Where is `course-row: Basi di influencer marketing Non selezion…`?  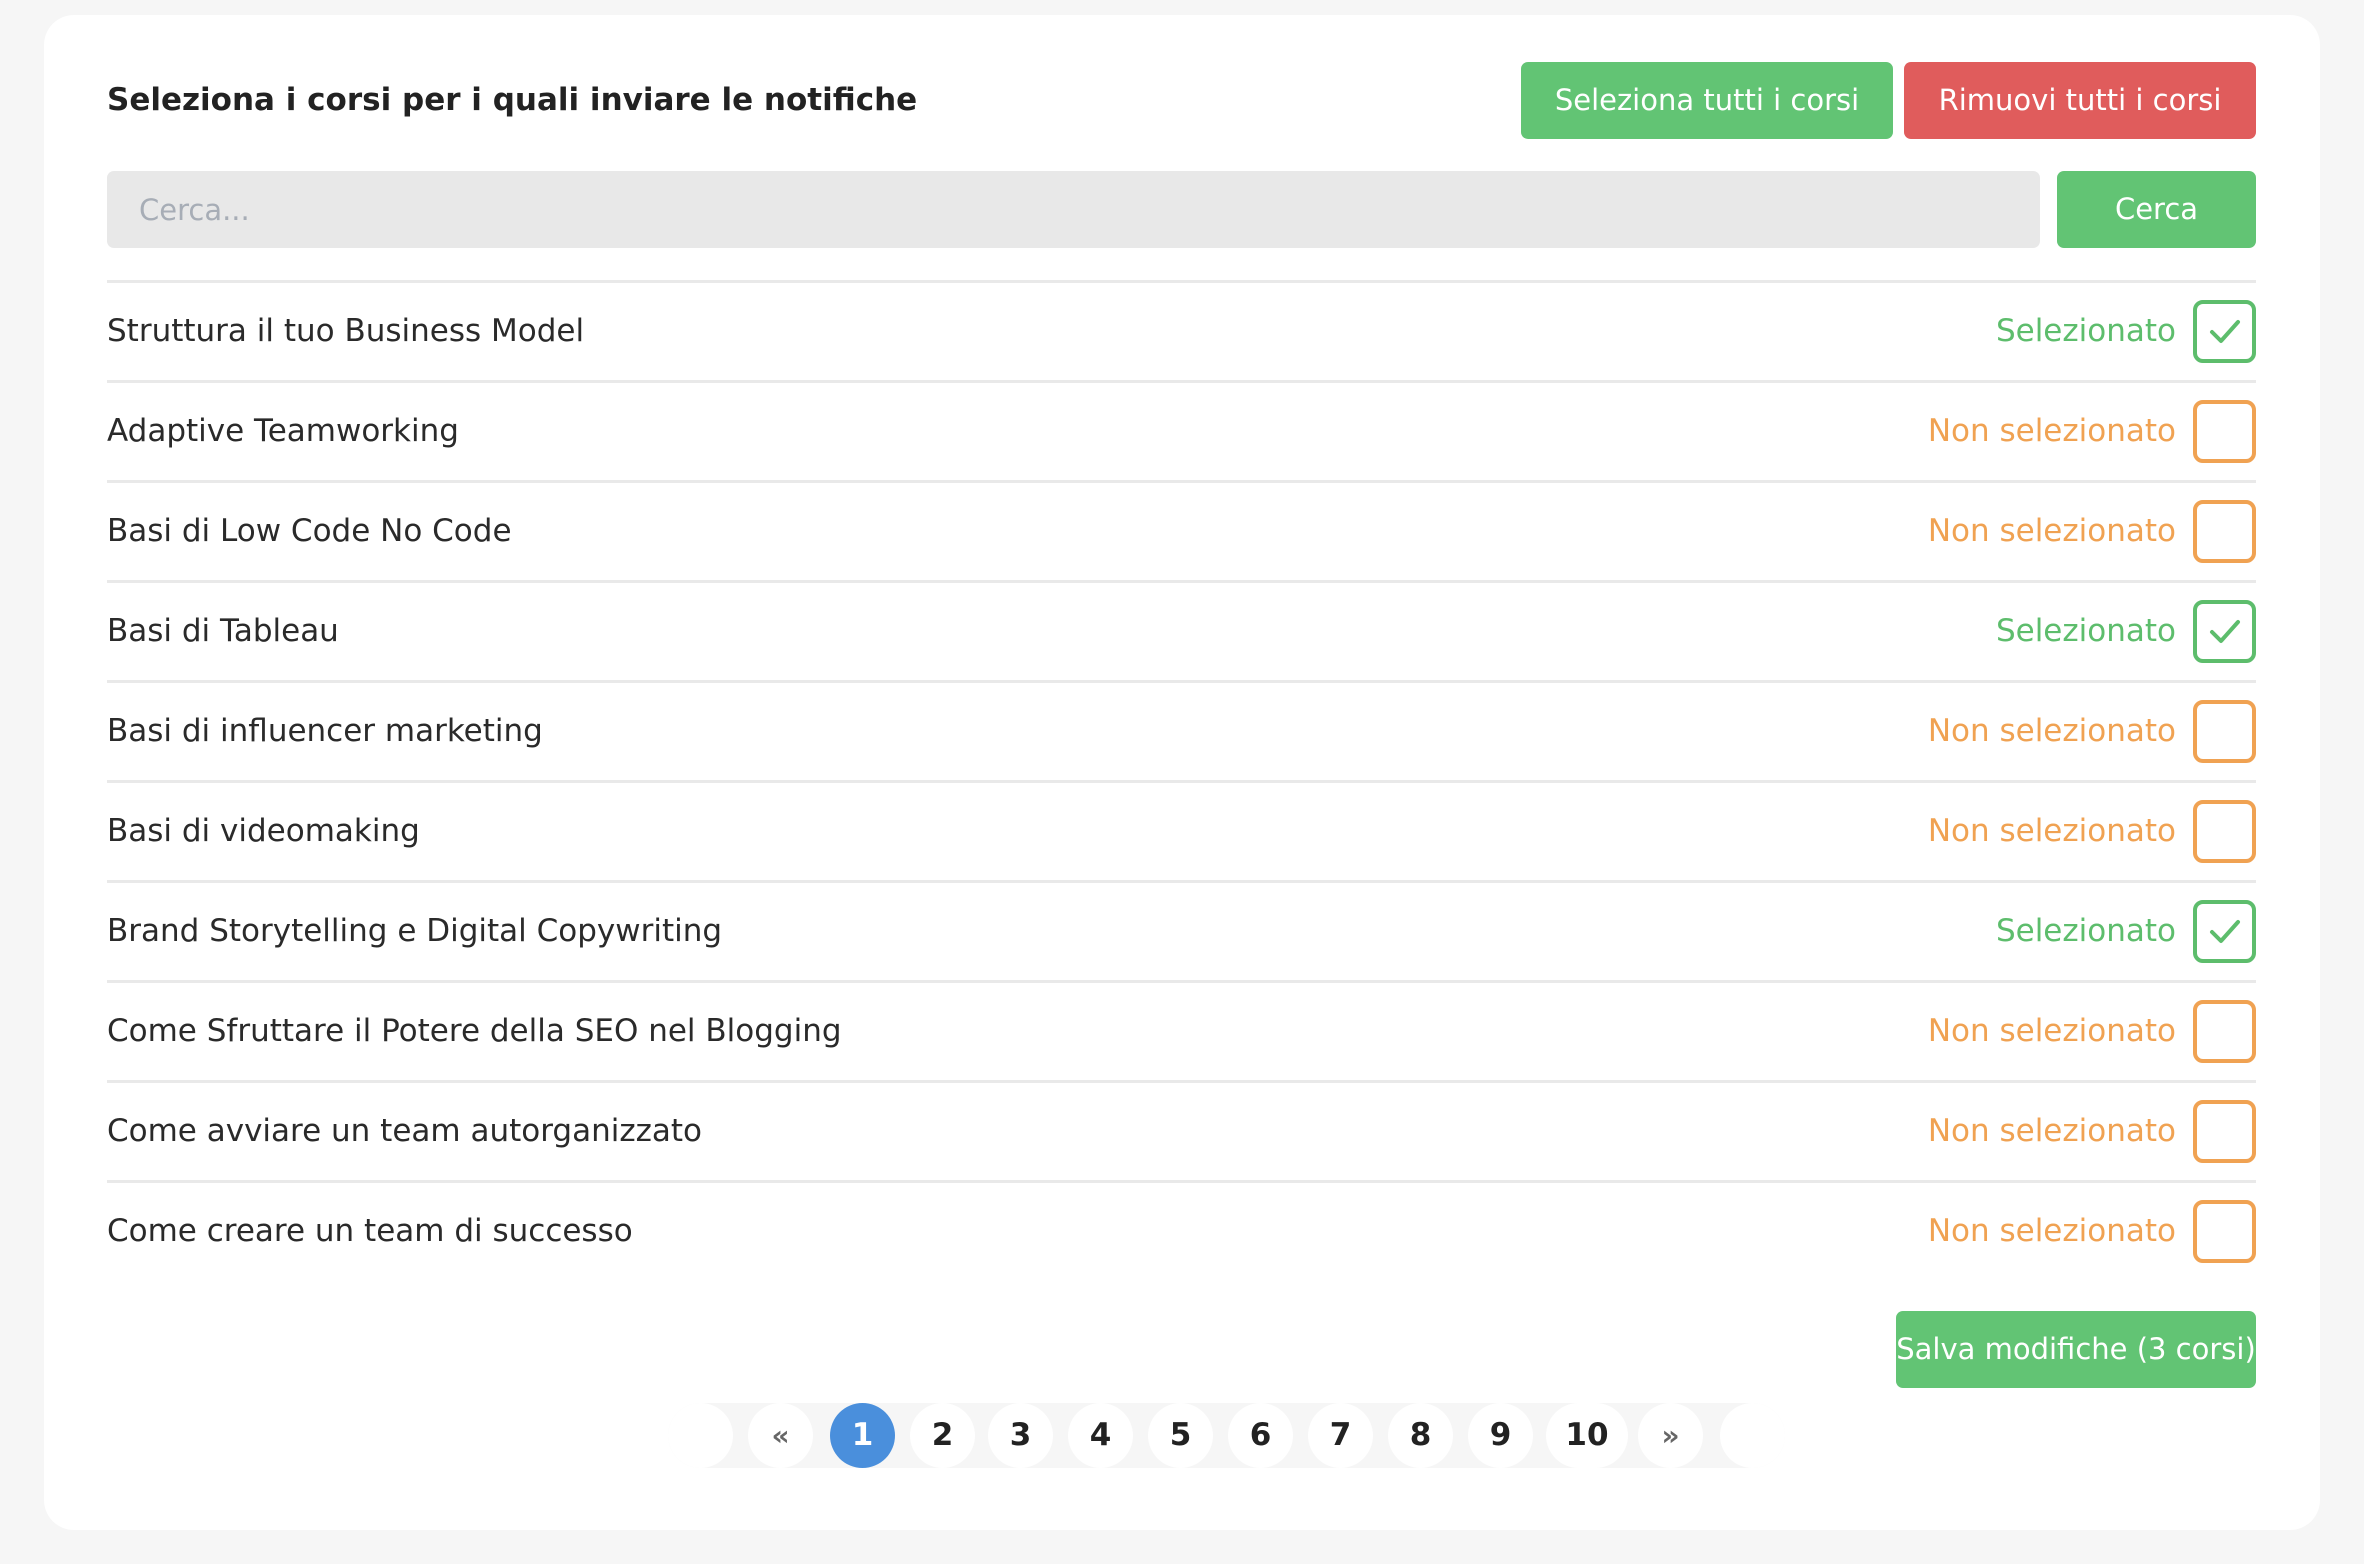
course-row: Basi di influencer marketing Non selezion… is located at coordinates (1181, 730).